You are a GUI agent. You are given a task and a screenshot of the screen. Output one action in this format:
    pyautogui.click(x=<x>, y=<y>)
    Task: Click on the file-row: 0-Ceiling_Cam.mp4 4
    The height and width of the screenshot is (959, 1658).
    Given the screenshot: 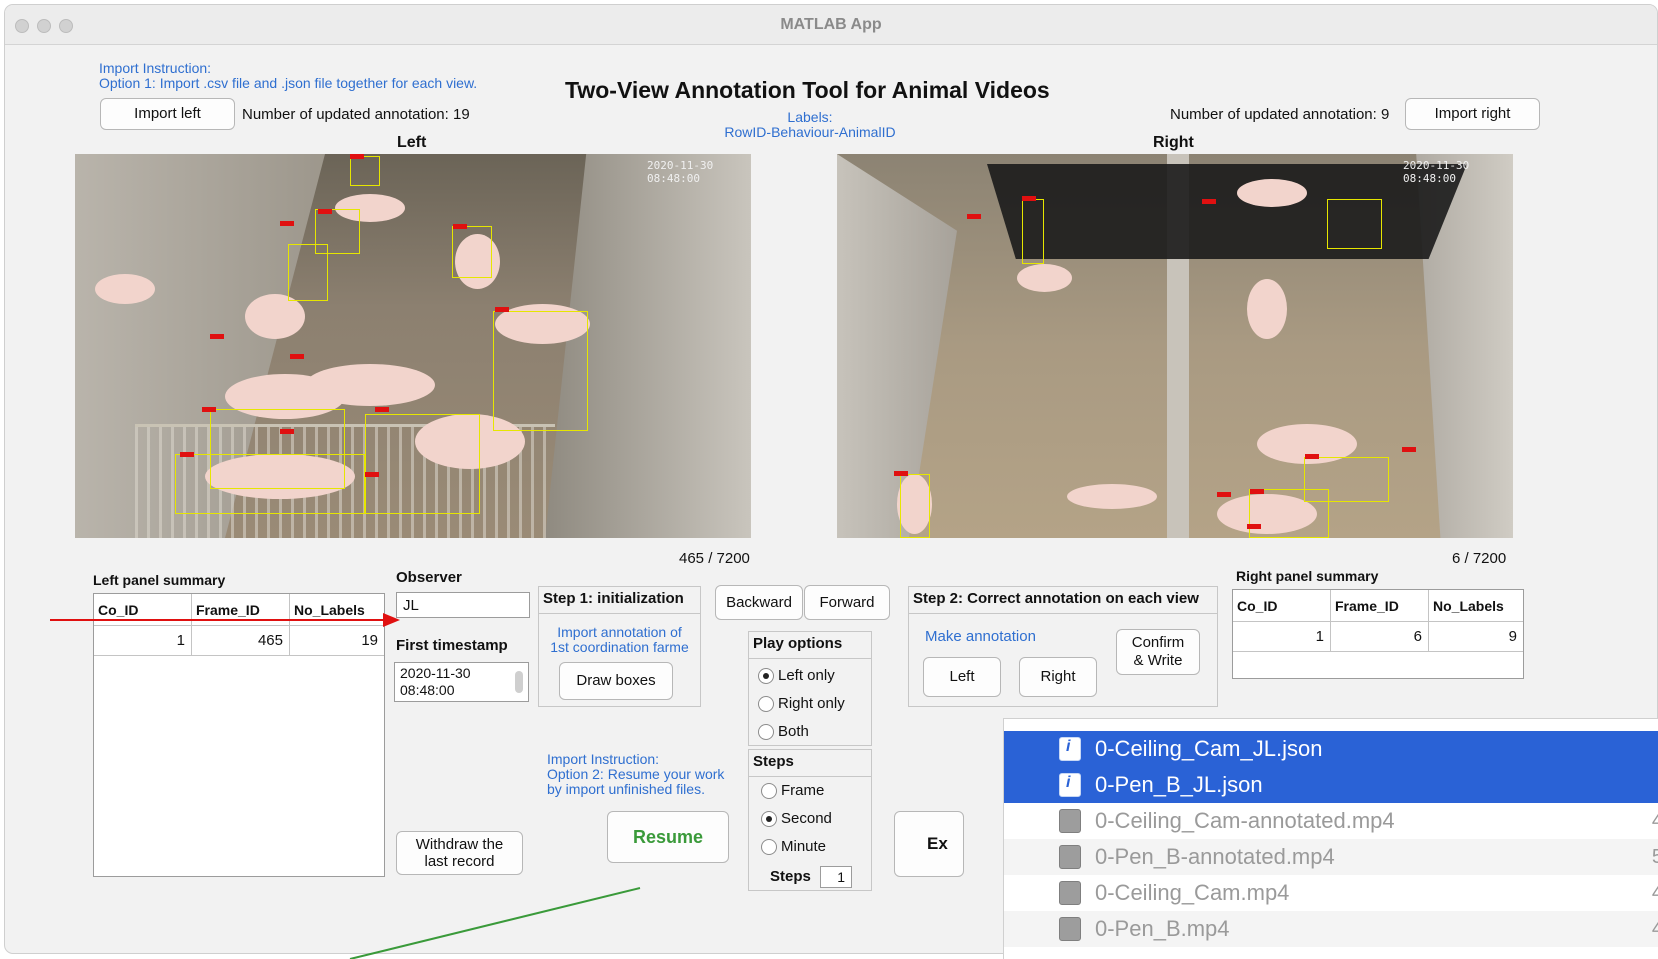 What is the action you would take?
    pyautogui.click(x=1331, y=893)
    